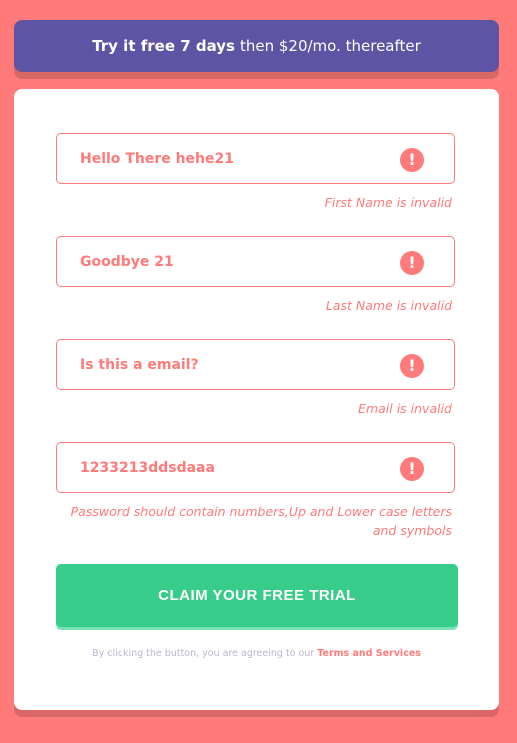 The image size is (517, 743). What do you see at coordinates (255, 261) in the screenshot?
I see `last-name-field: Goodbye 21 !` at bounding box center [255, 261].